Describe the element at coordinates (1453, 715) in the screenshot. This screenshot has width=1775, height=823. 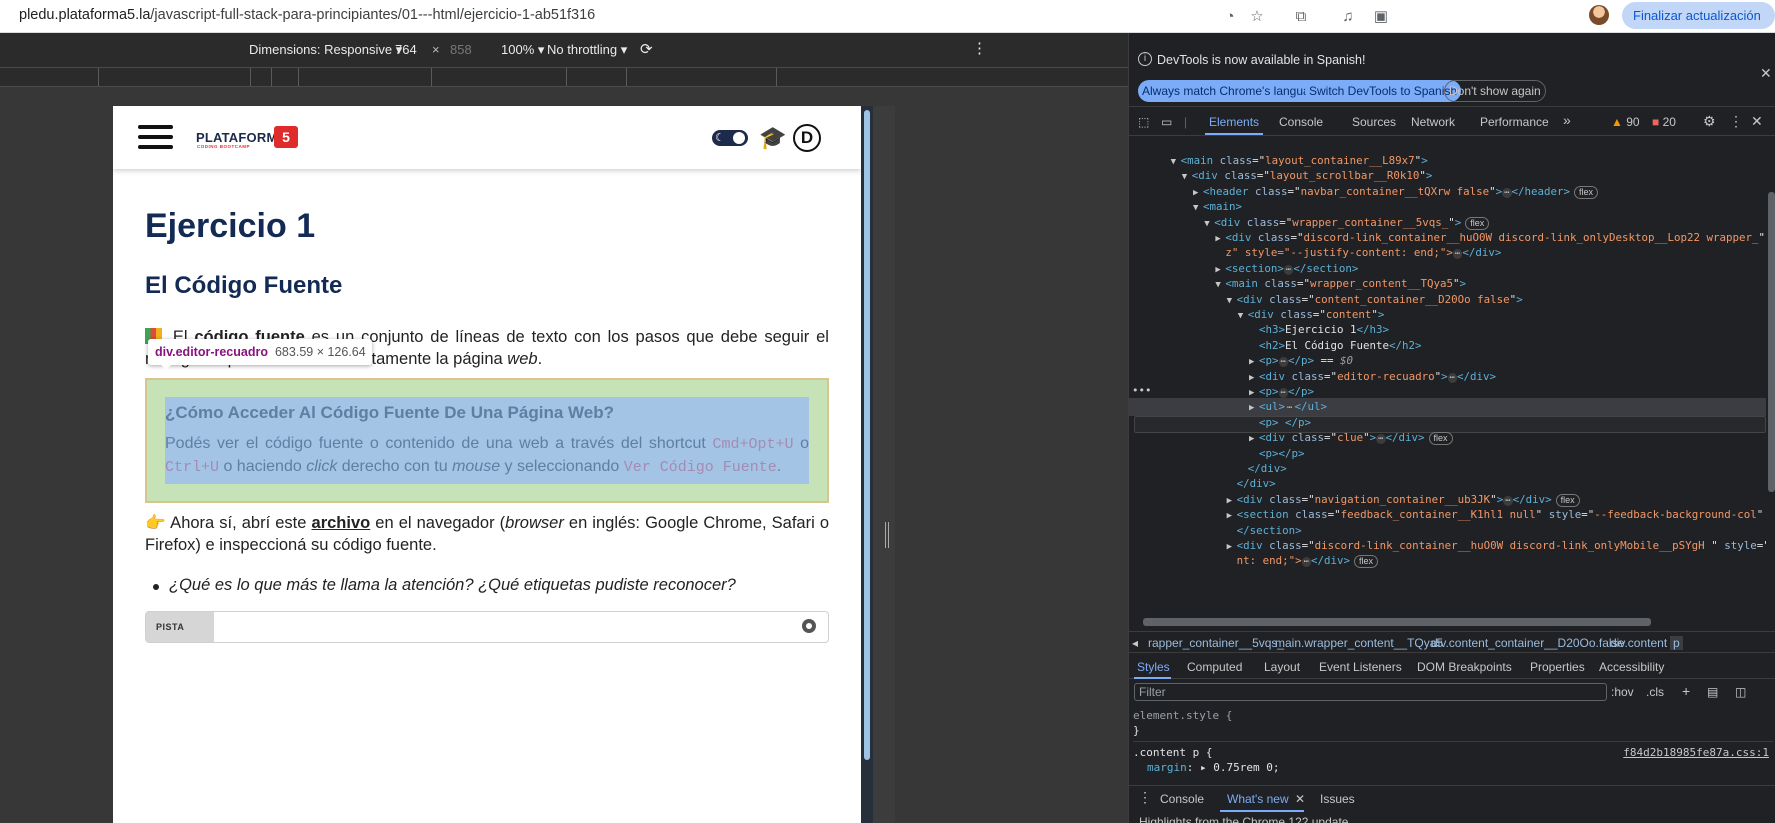
I see `element-style-rule: element.style {` at that location.